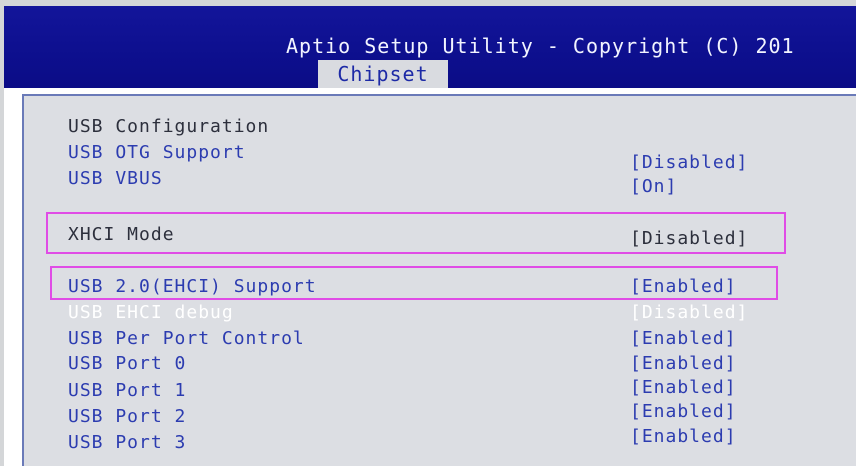 The width and height of the screenshot is (856, 466). Describe the element at coordinates (157, 152) in the screenshot. I see `menu-label: USB OTG Support` at that location.